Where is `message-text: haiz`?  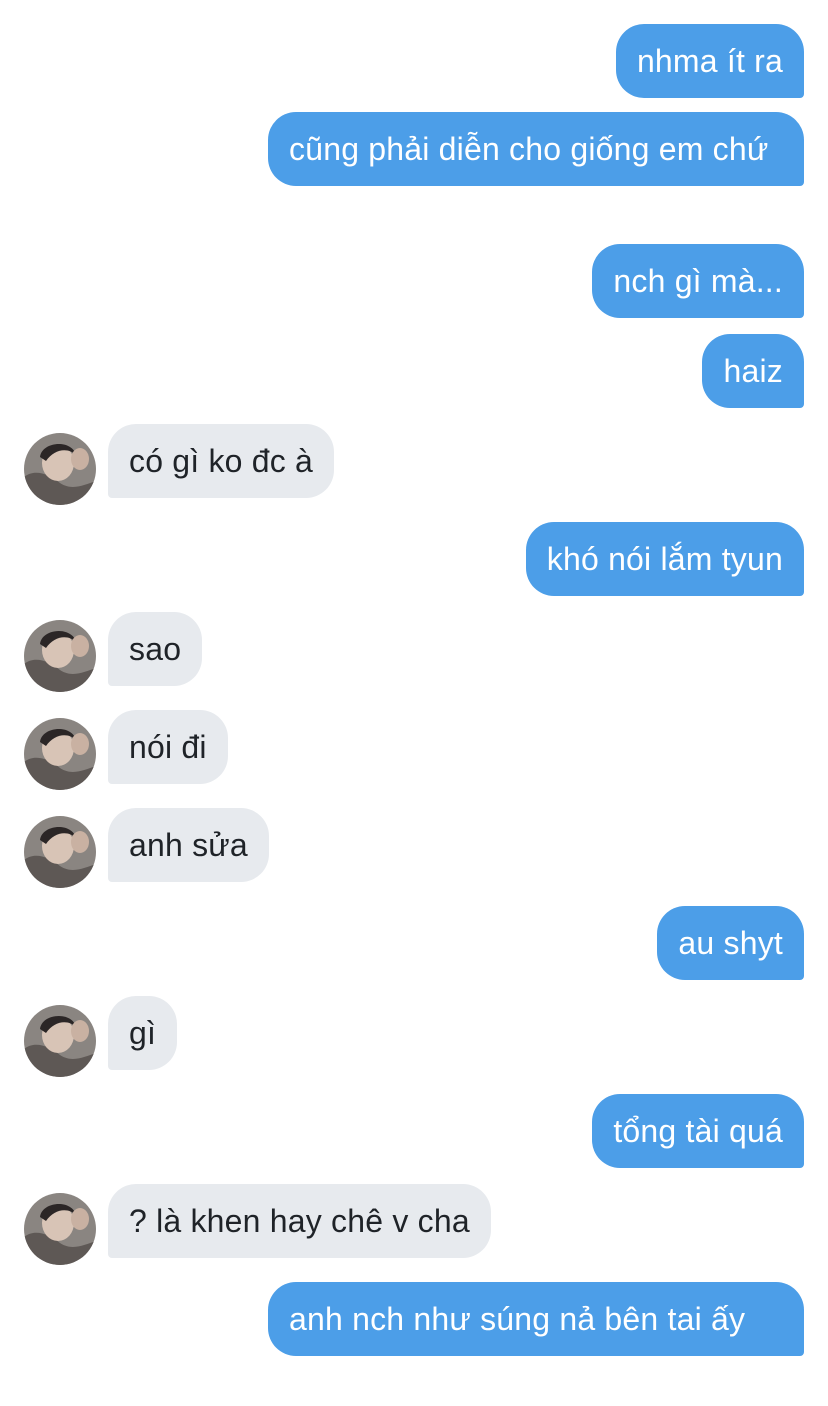
message-text: haiz is located at coordinates (753, 371).